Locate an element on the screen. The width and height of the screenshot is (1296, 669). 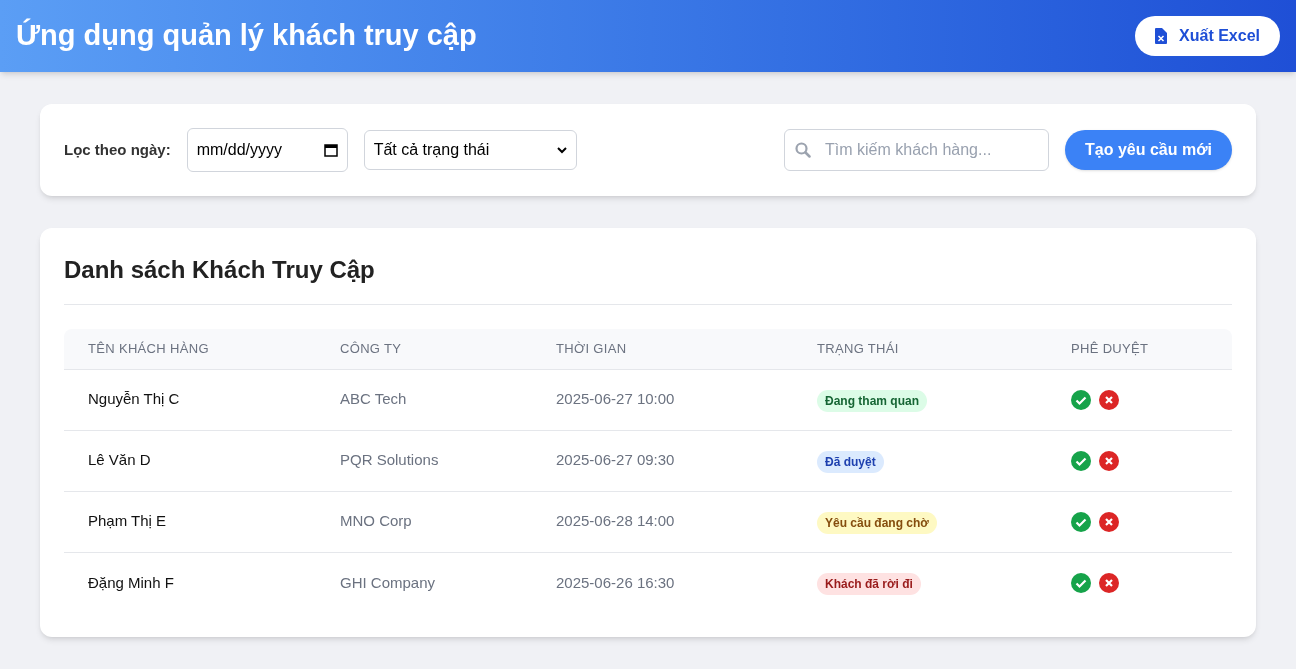
column-header: TRẠNG THÁI is located at coordinates (920, 349).